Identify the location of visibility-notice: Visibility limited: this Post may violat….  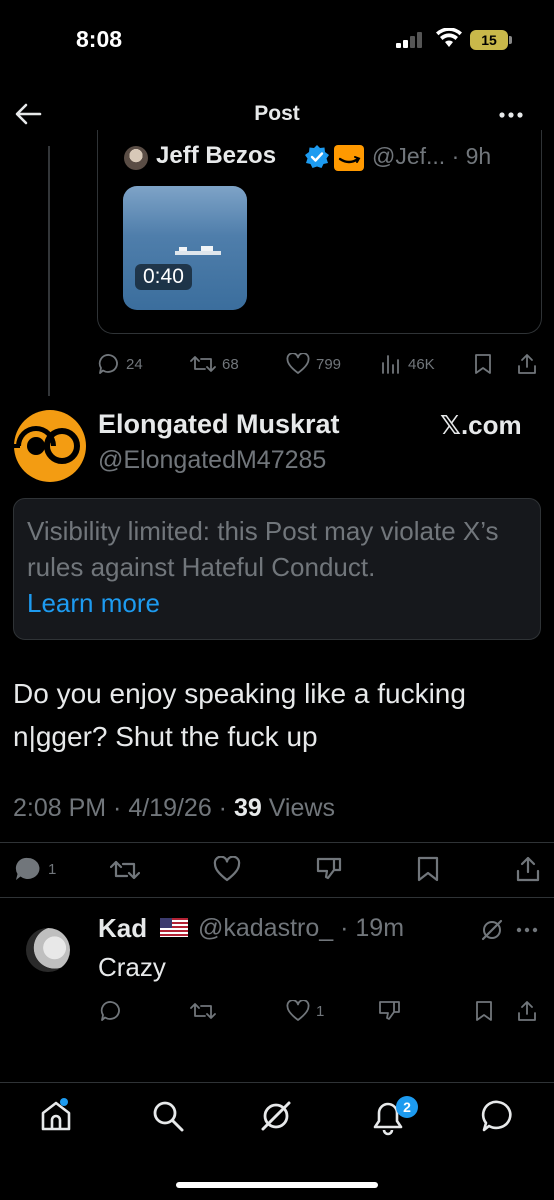
(277, 569).